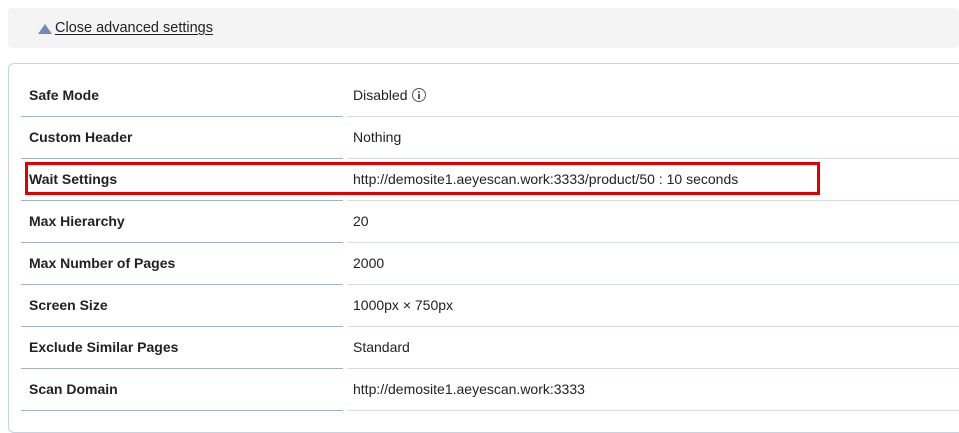 Image resolution: width=959 pixels, height=433 pixels. I want to click on label-cell: Max Number of Pages, so click(182, 264).